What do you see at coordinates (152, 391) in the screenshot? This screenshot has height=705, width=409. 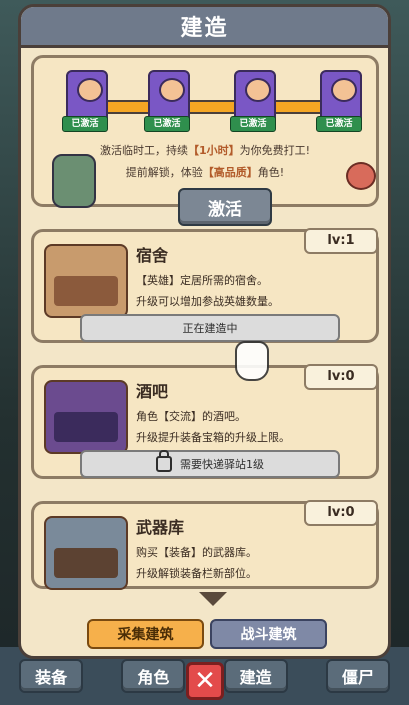 I see `building-title: 酒吧` at bounding box center [152, 391].